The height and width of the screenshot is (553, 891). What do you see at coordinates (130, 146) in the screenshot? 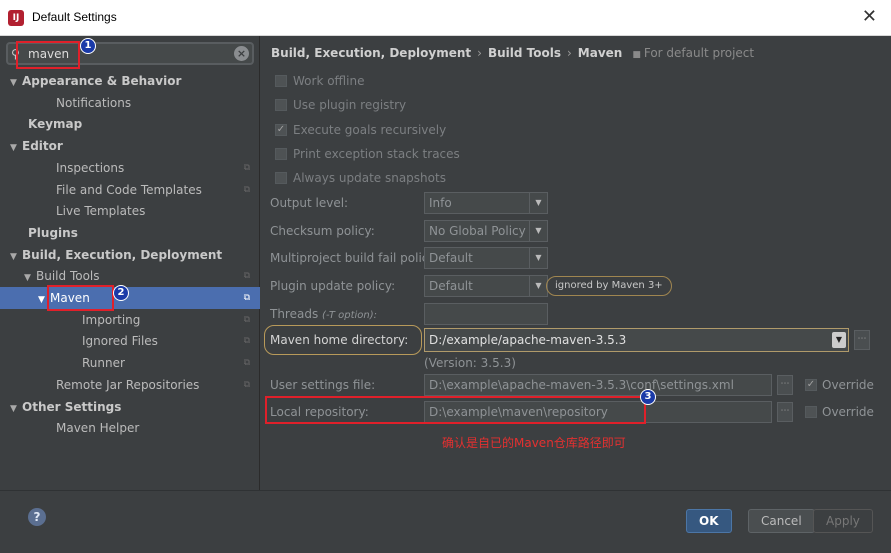
I see `tree-item-editor: ▼ Editor` at bounding box center [130, 146].